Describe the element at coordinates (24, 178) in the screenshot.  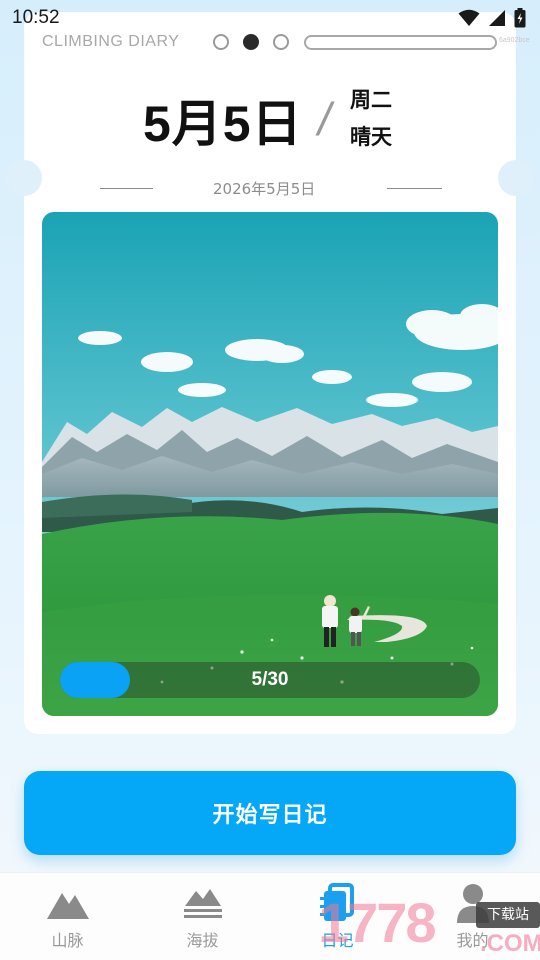
I see `ticket-notch-left` at that location.